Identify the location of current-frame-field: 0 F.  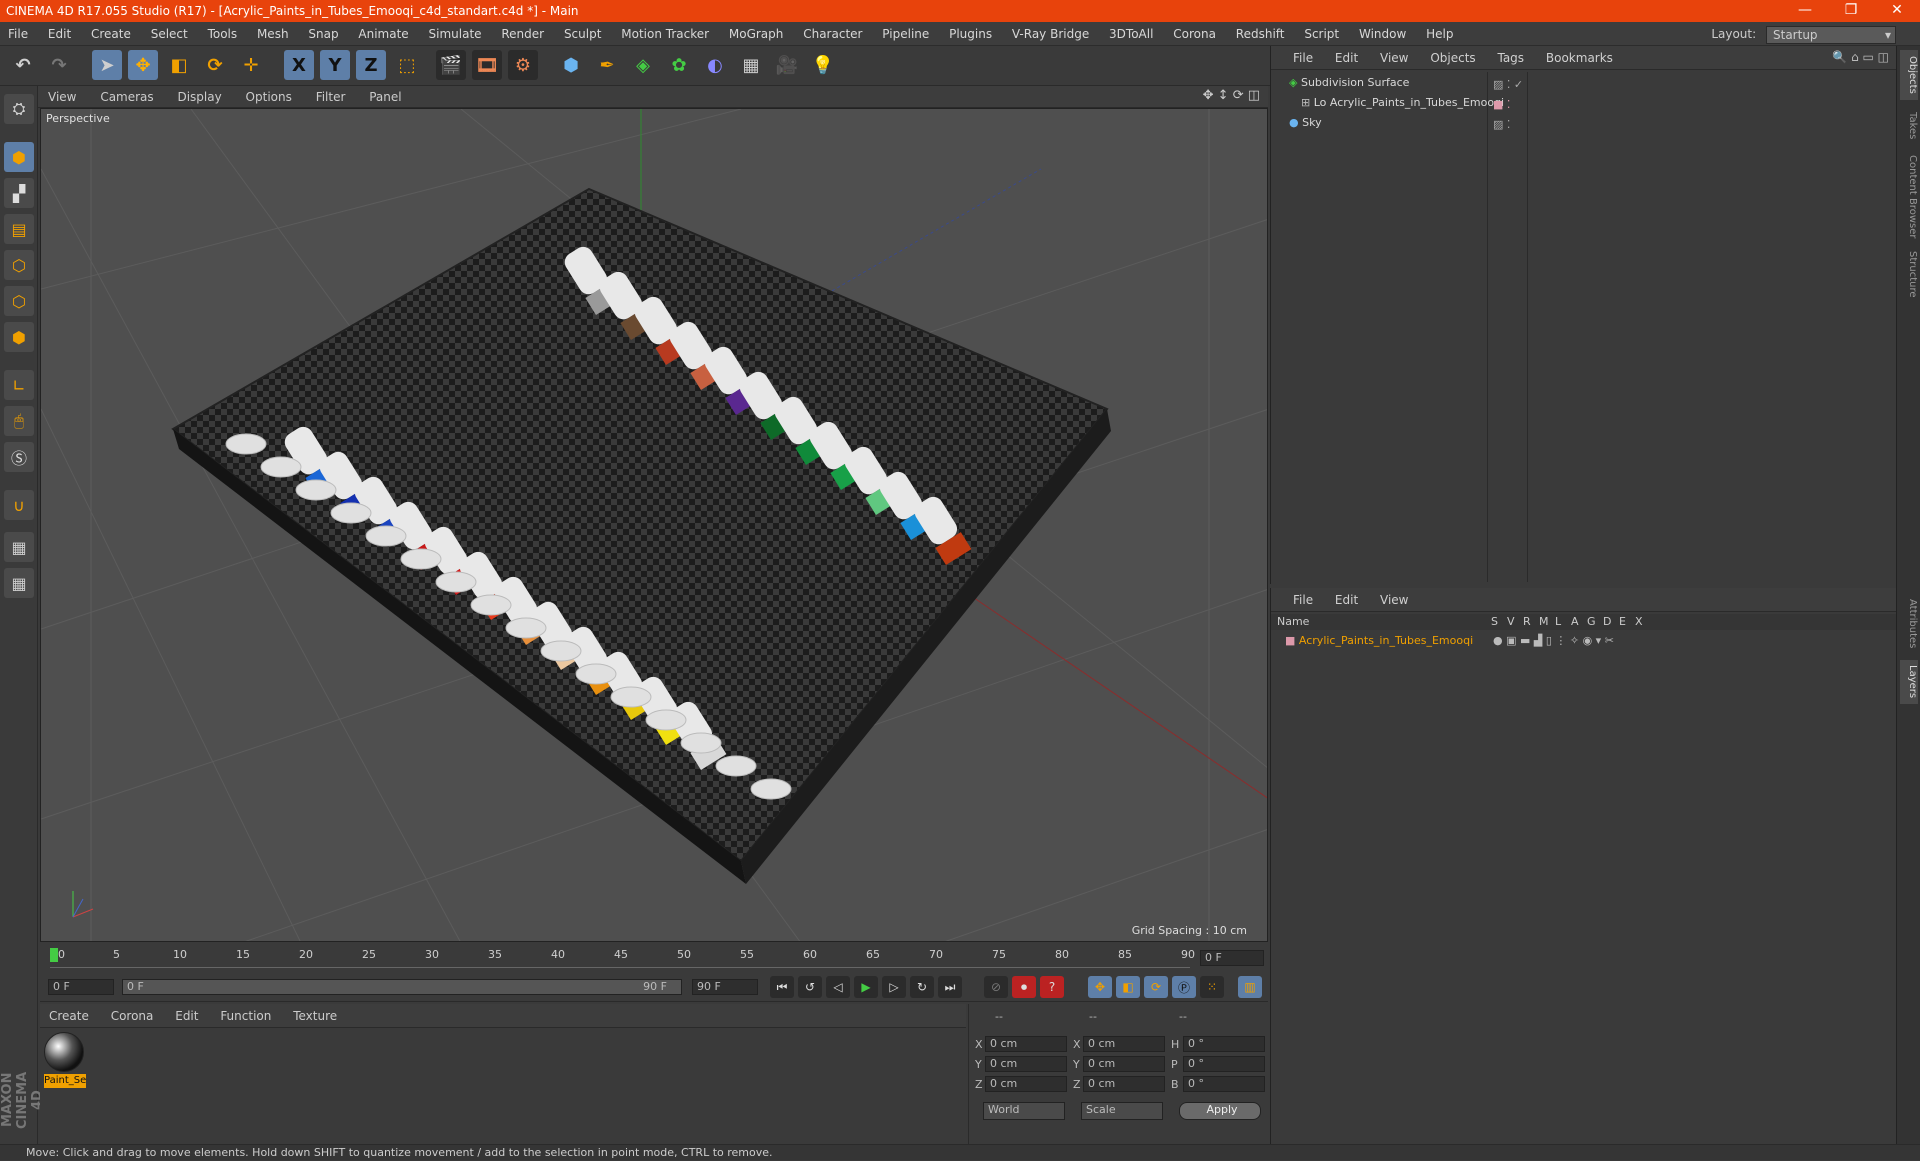
(1232, 958).